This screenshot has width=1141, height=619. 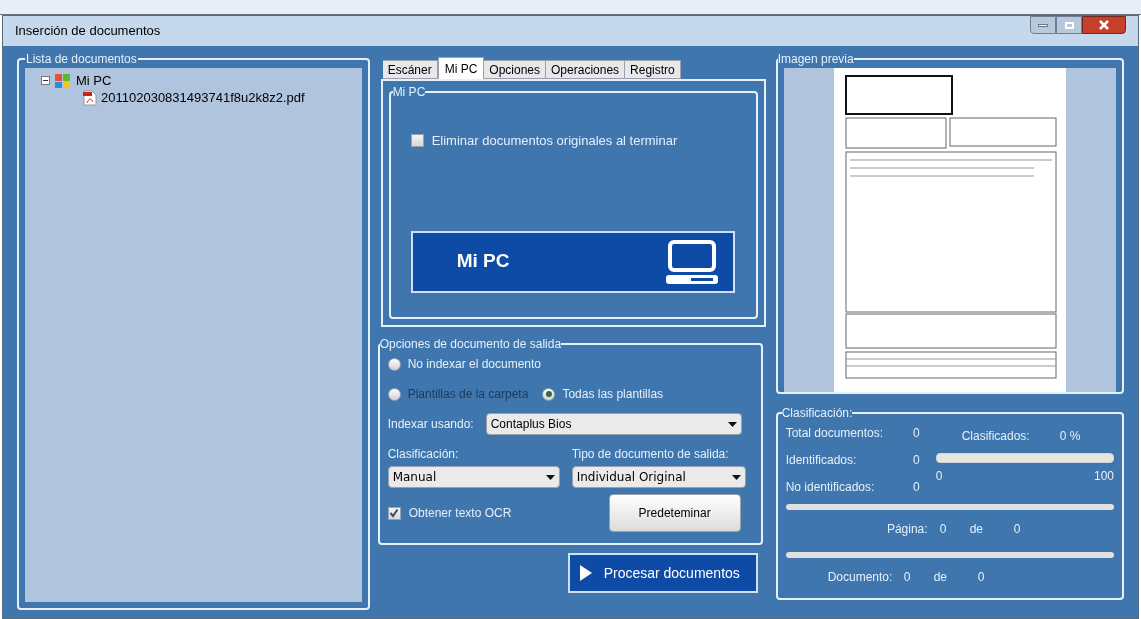 I want to click on counter-label: Documento:, so click(x=859, y=577).